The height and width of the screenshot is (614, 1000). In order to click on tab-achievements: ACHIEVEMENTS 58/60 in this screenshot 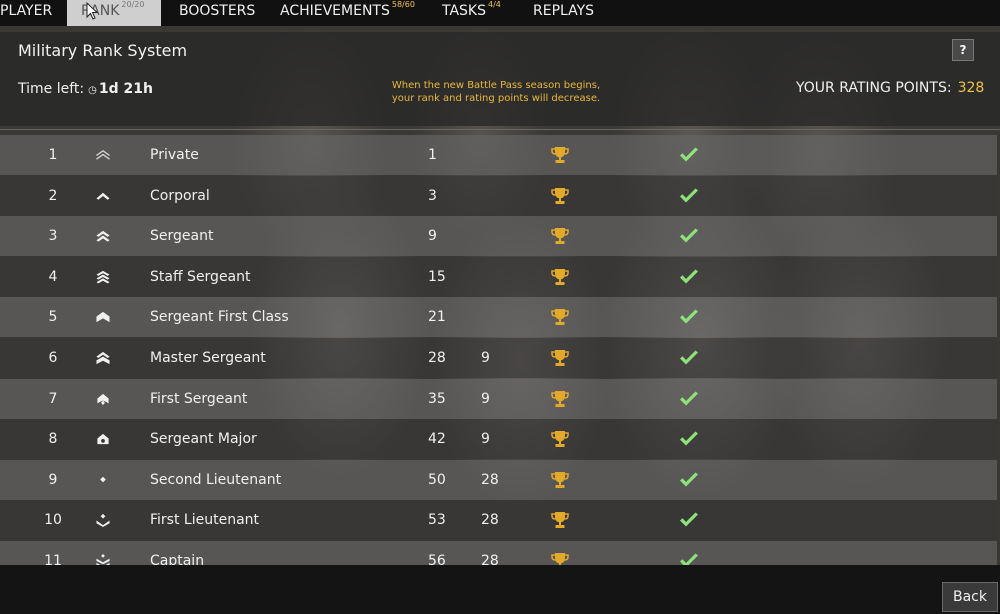, I will do `click(347, 13)`.